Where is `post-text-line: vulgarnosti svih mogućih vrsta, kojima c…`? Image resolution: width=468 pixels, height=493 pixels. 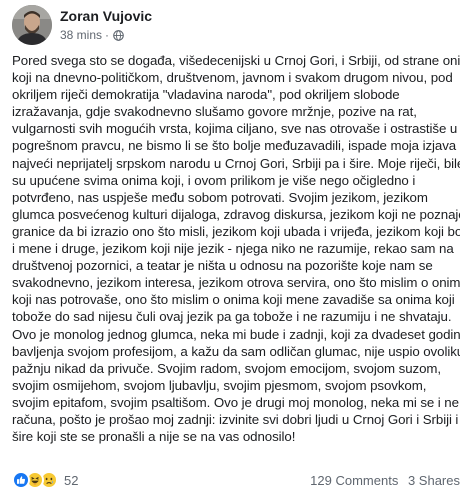 post-text-line: vulgarnosti svih mogućih vrsta, kojima c… is located at coordinates (235, 129).